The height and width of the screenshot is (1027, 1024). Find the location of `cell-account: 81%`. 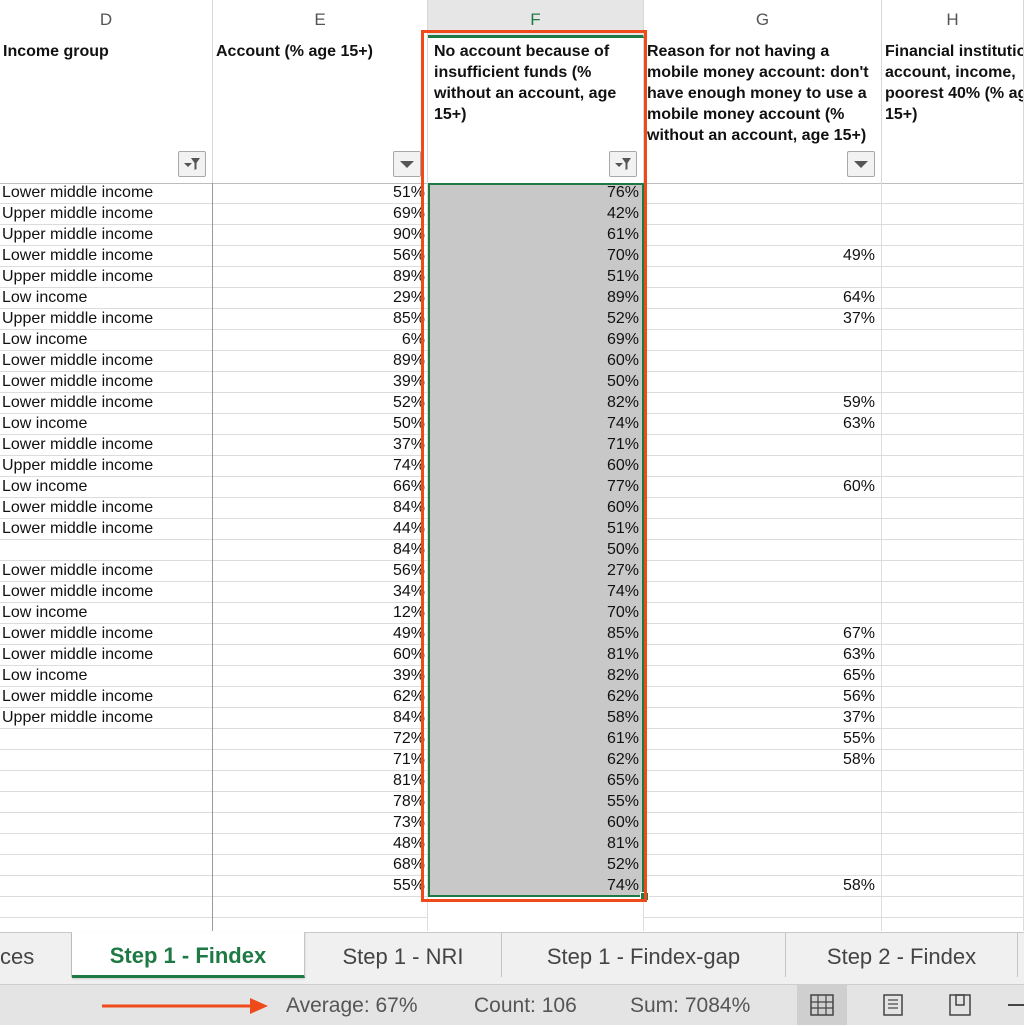

cell-account: 81% is located at coordinates (320, 781).